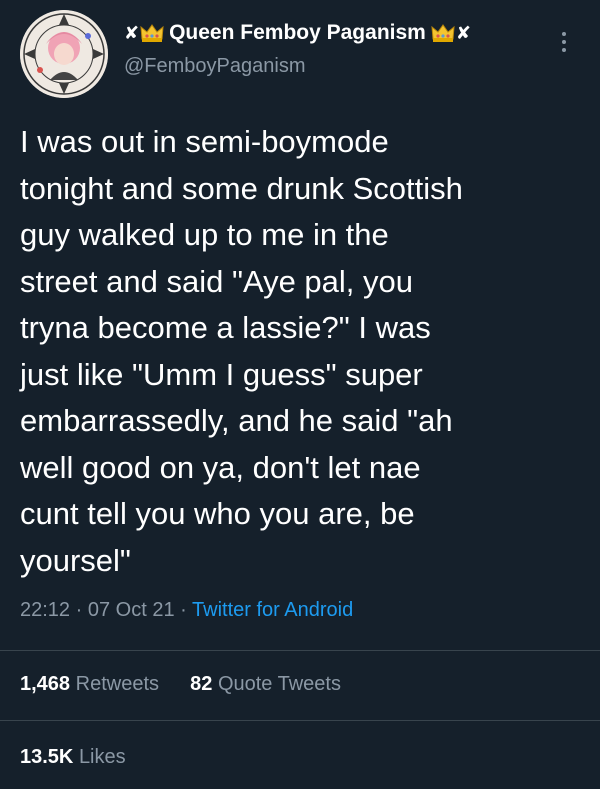  Describe the element at coordinates (131, 610) in the screenshot. I see `tweet-date: 07 Oct 21` at that location.